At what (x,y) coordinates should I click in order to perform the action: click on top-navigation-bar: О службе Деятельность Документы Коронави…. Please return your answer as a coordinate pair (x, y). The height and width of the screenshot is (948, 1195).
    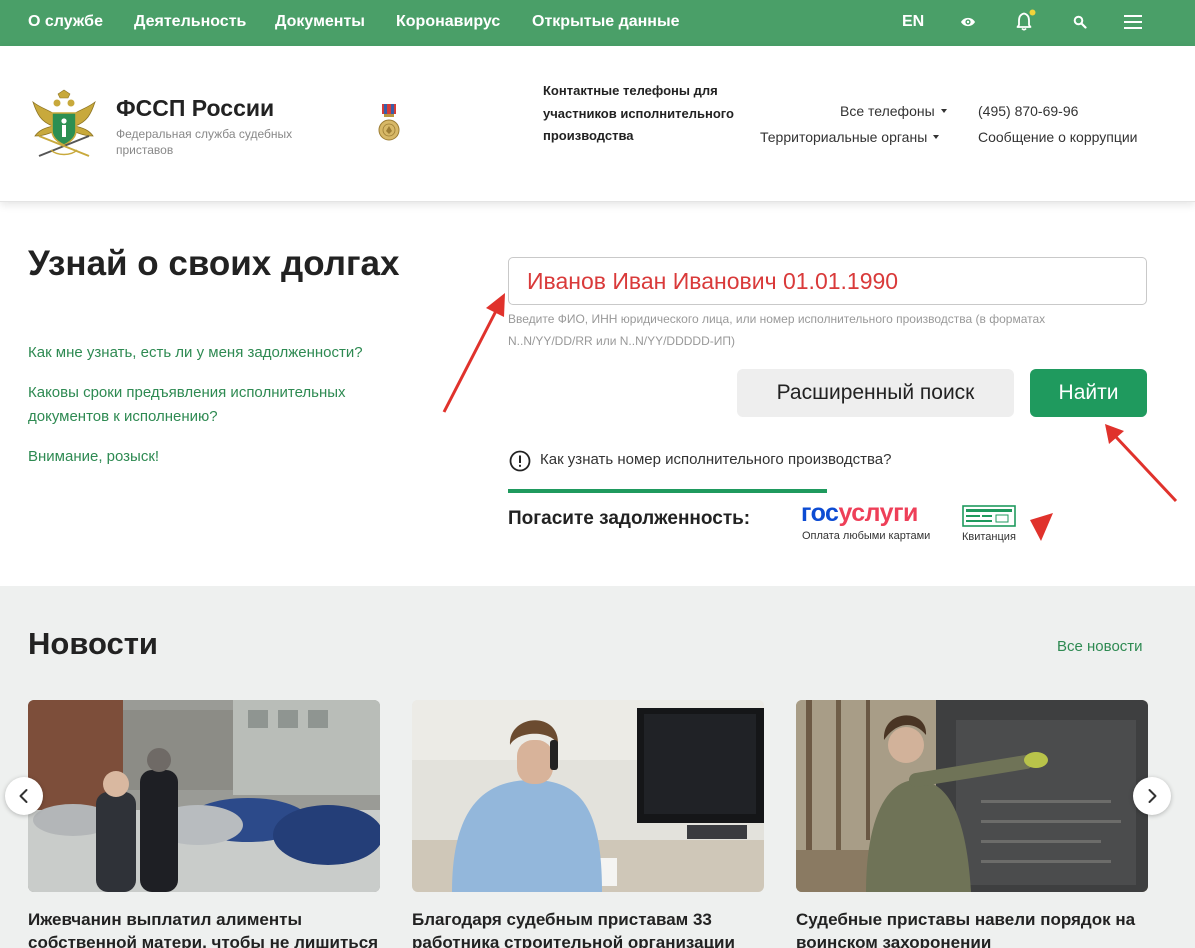
    Looking at the image, I should click on (597, 23).